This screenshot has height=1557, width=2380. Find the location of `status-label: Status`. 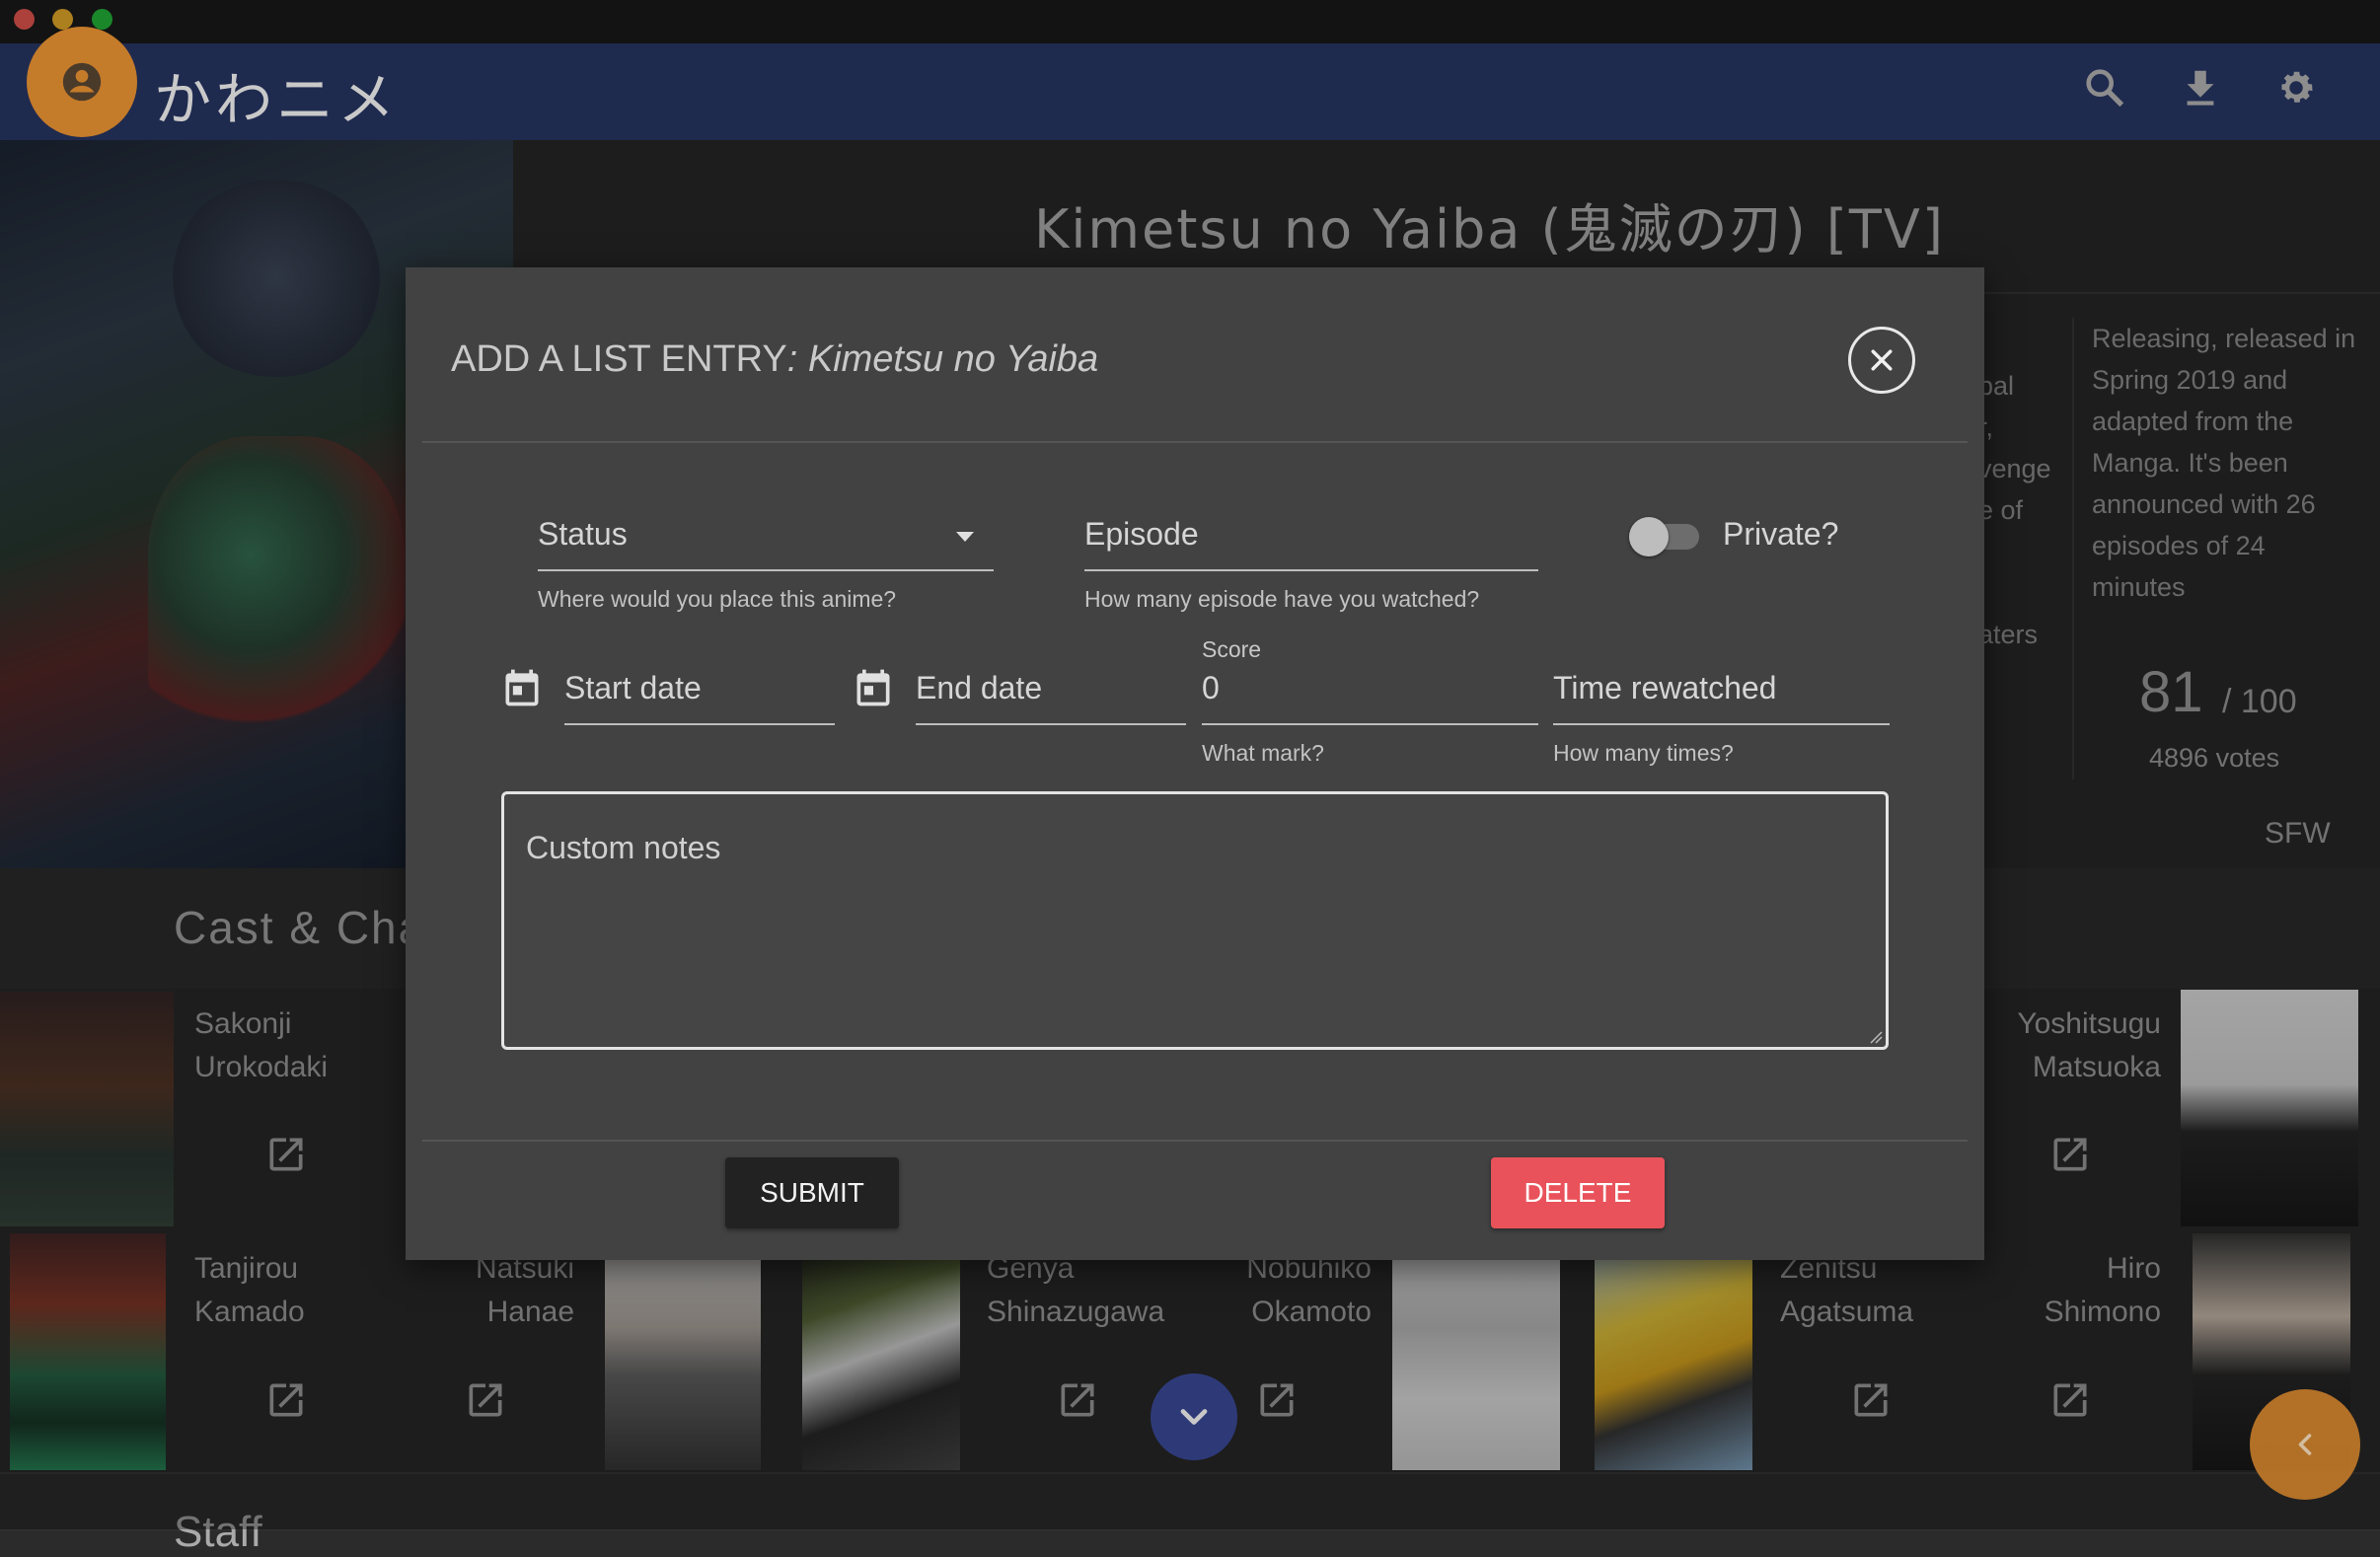

status-label: Status is located at coordinates (583, 534).